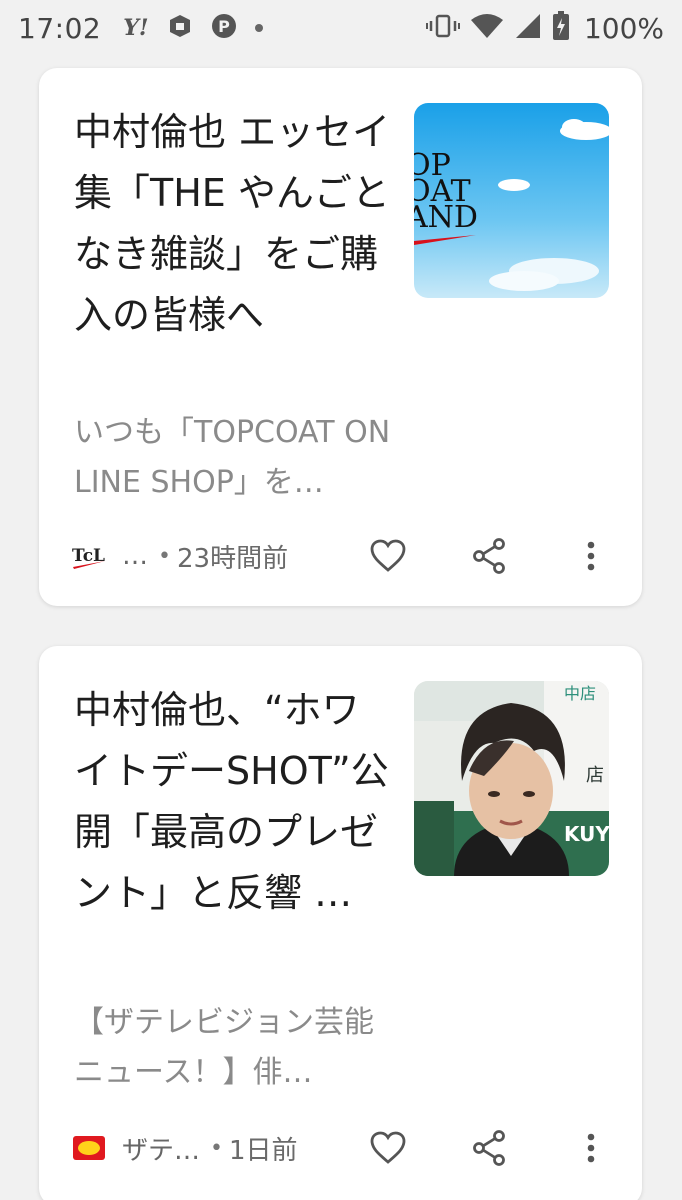 The width and height of the screenshot is (682, 1200). I want to click on vibrate-icon, so click(442, 28).